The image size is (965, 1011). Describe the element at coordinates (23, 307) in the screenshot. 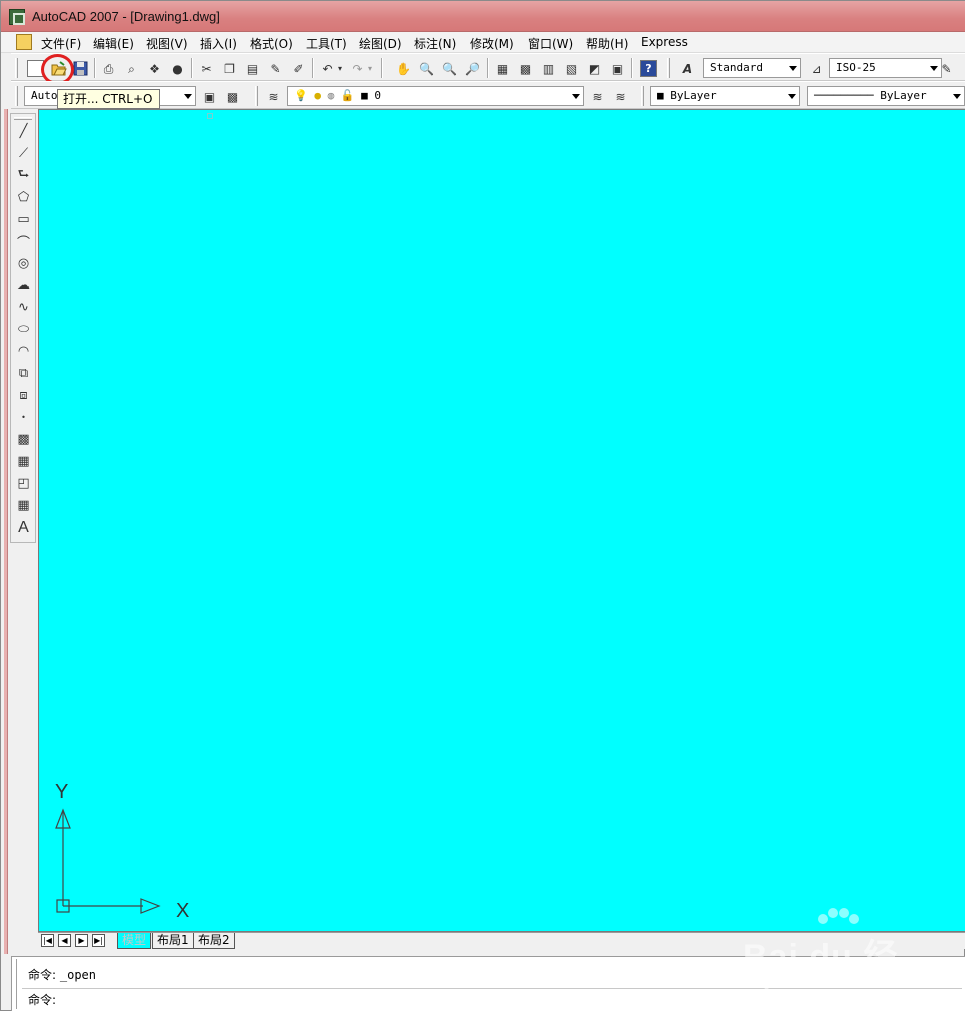

I see `spline-icon: ∿` at that location.